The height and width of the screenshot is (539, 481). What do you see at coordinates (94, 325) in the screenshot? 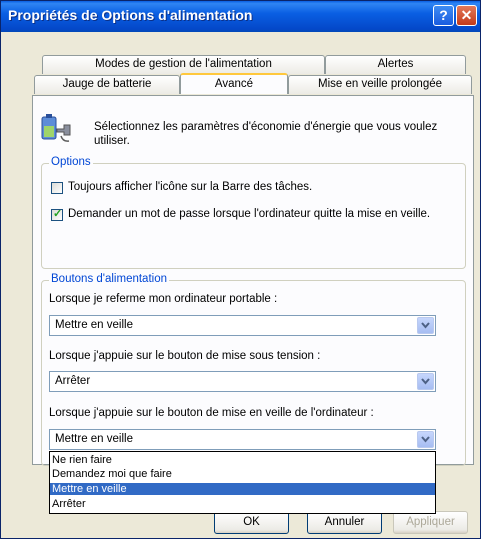
I see `lid-close-value: Mettre en veille` at bounding box center [94, 325].